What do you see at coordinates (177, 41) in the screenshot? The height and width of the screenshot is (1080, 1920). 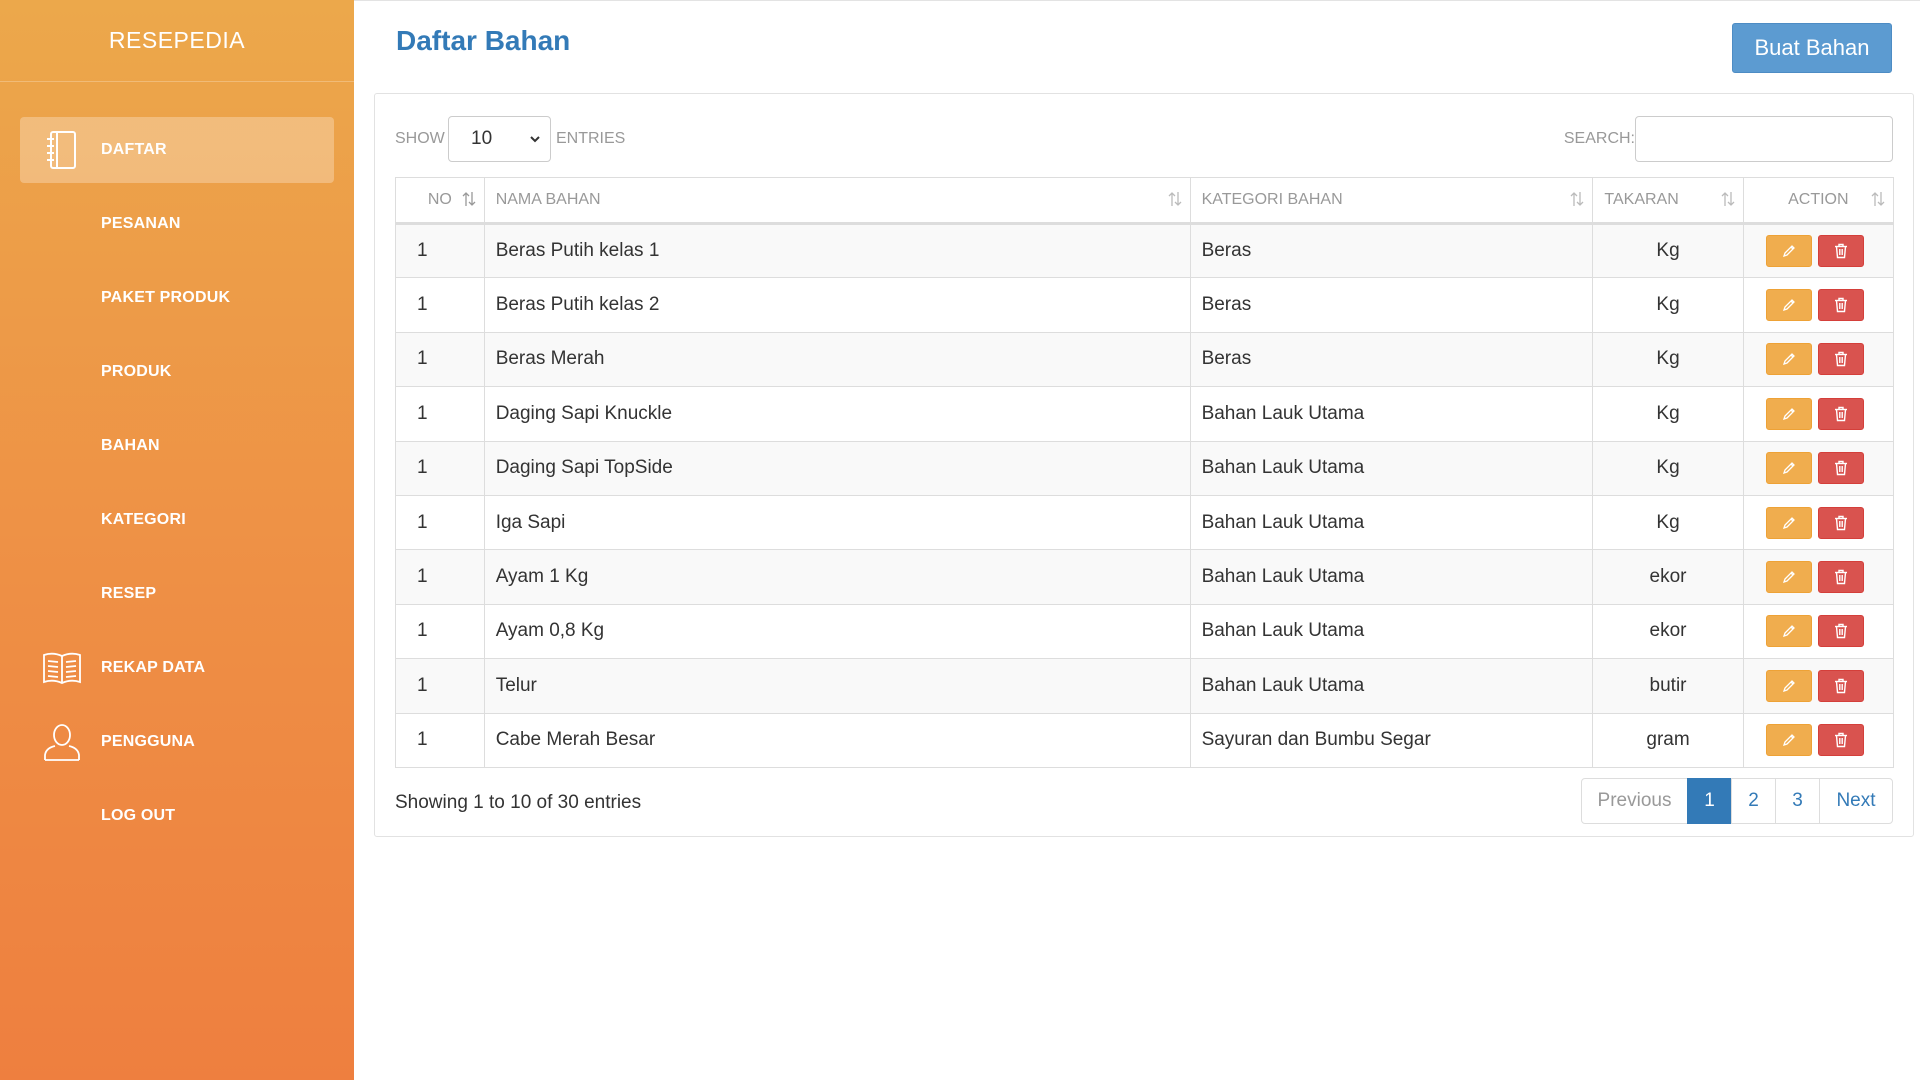 I see `brand-logo: RESEPEDIA` at bounding box center [177, 41].